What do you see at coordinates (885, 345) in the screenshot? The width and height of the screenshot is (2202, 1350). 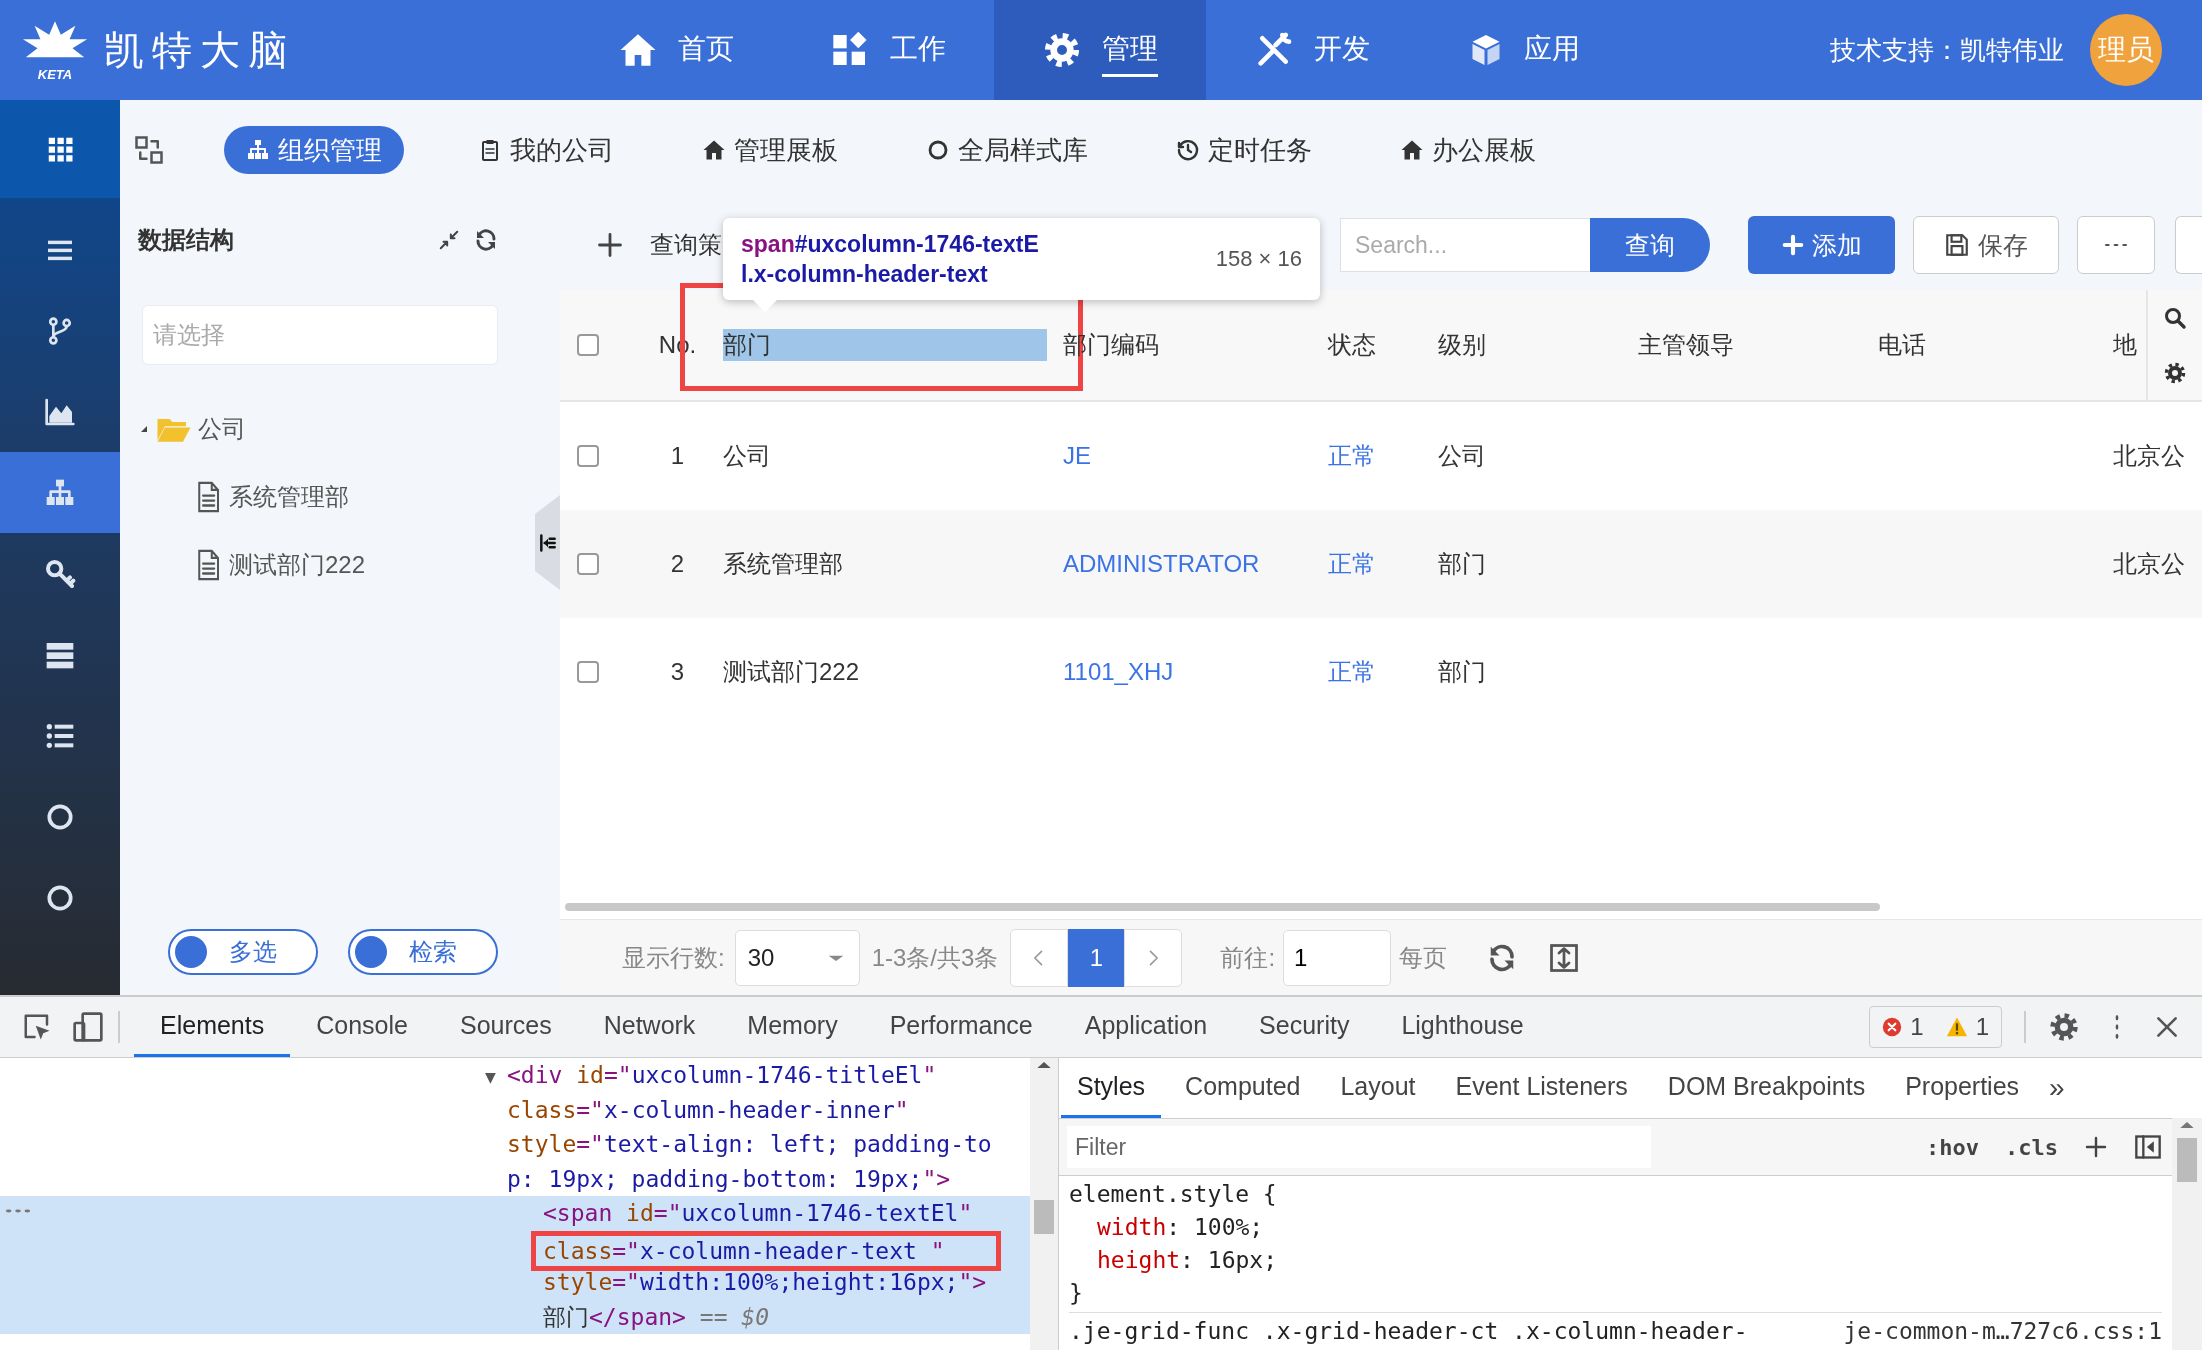 I see `column-header: 部门` at bounding box center [885, 345].